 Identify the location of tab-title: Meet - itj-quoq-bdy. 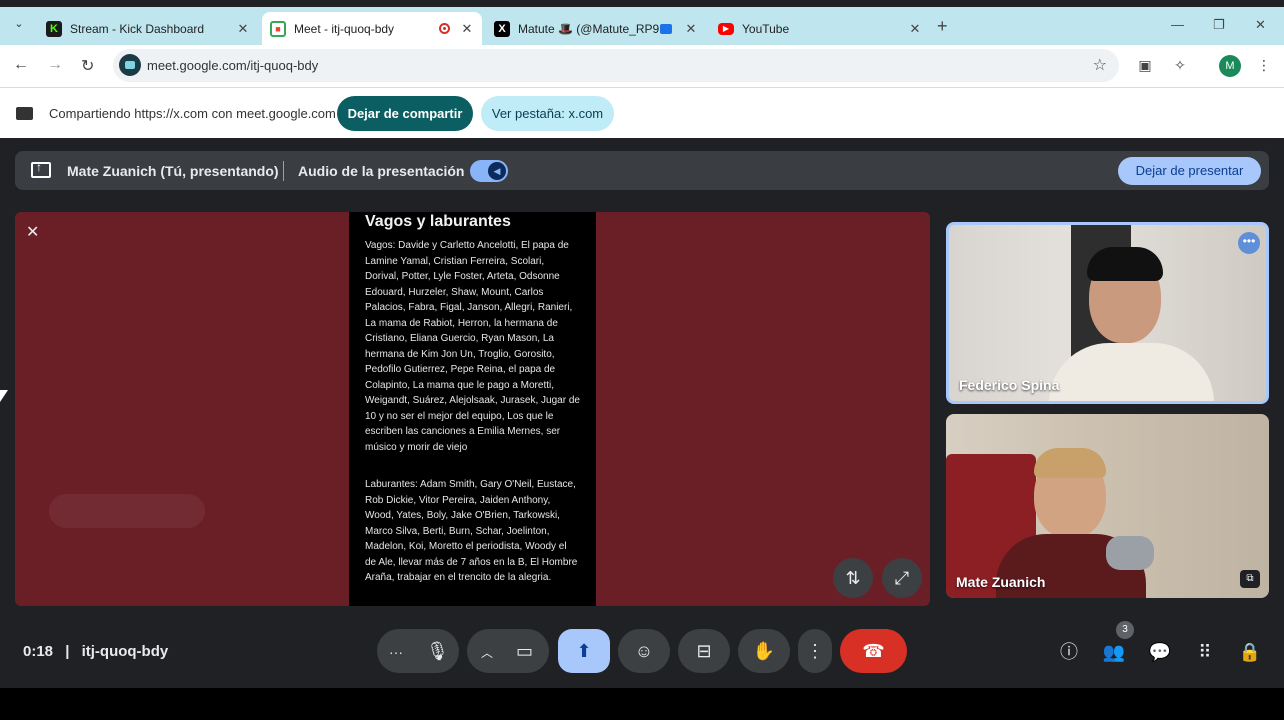
(344, 28).